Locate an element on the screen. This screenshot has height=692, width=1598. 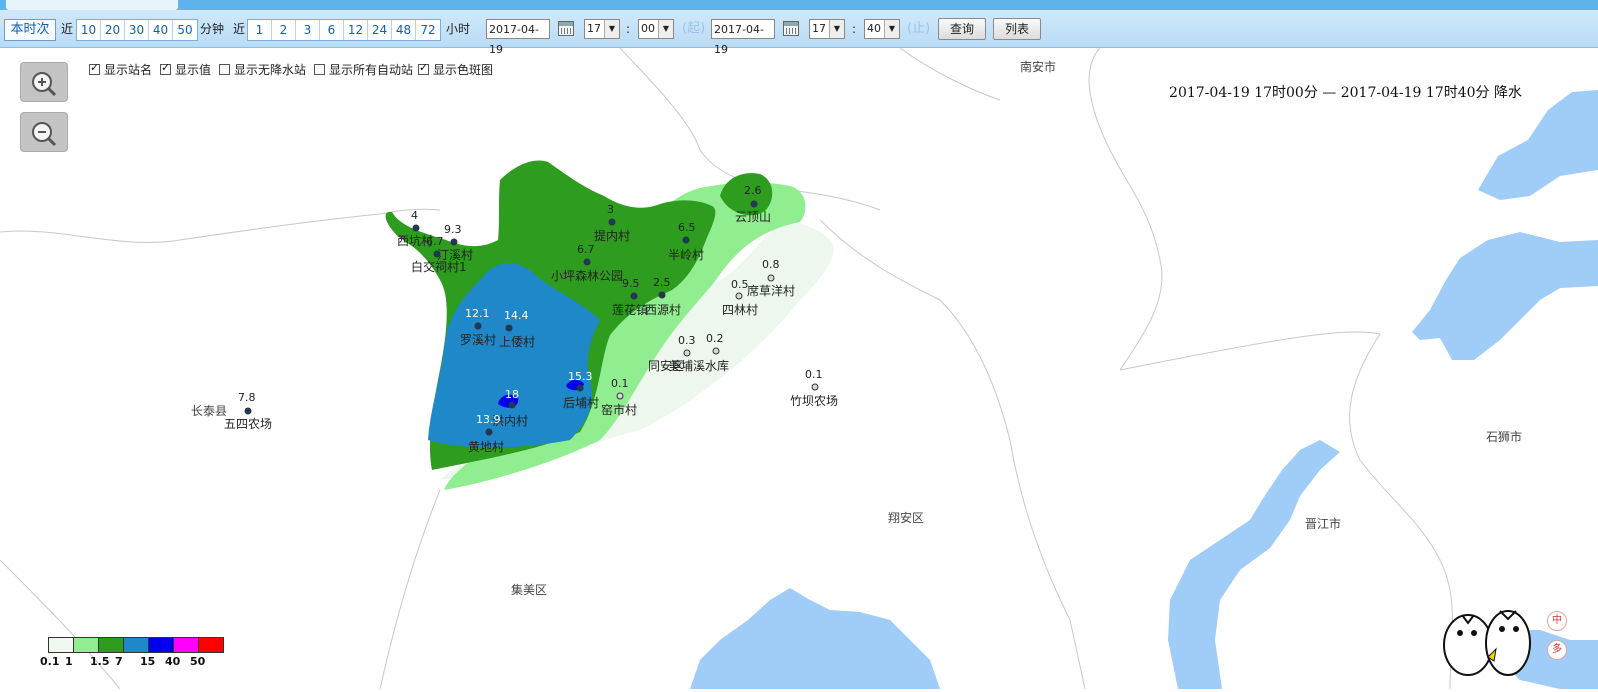
legend-swatches is located at coordinates (136, 645).